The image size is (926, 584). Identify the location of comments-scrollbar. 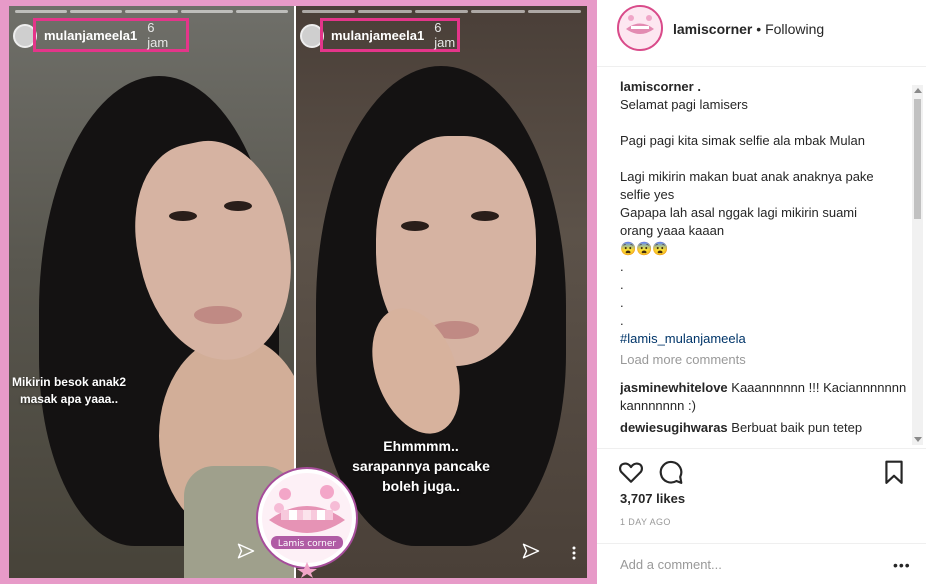
(917, 265).